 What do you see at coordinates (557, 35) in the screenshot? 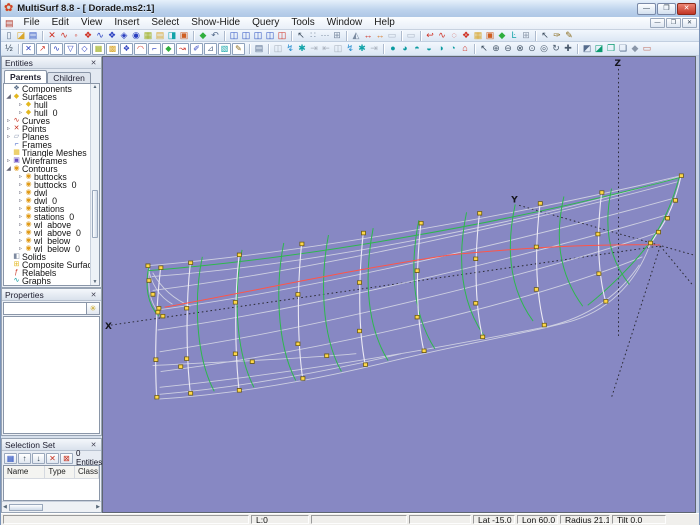
I see `pen-tool-icon: ✑` at bounding box center [557, 35].